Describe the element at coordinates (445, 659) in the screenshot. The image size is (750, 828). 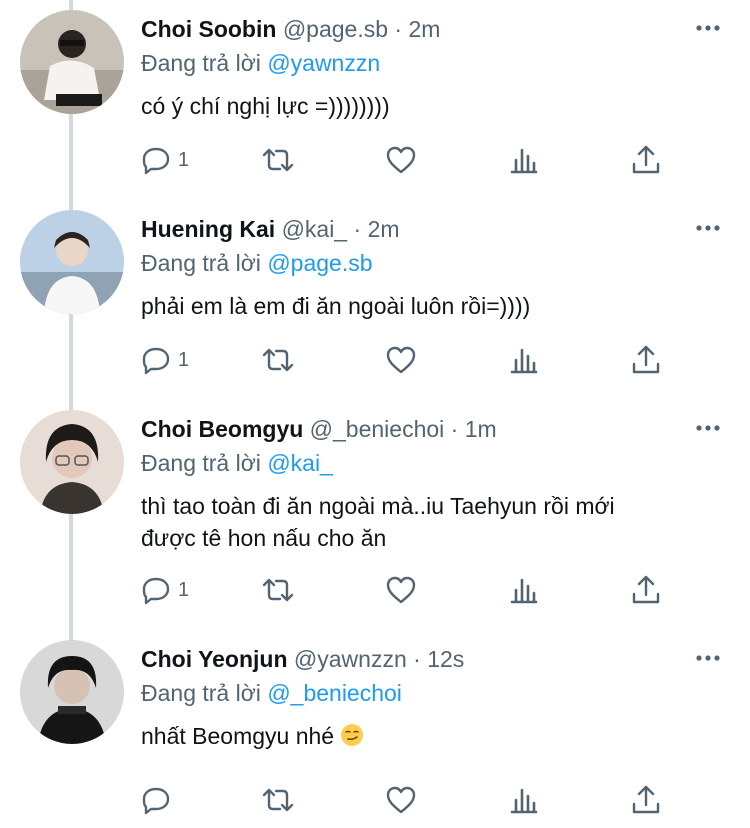
I see `timestamp: 12s` at that location.